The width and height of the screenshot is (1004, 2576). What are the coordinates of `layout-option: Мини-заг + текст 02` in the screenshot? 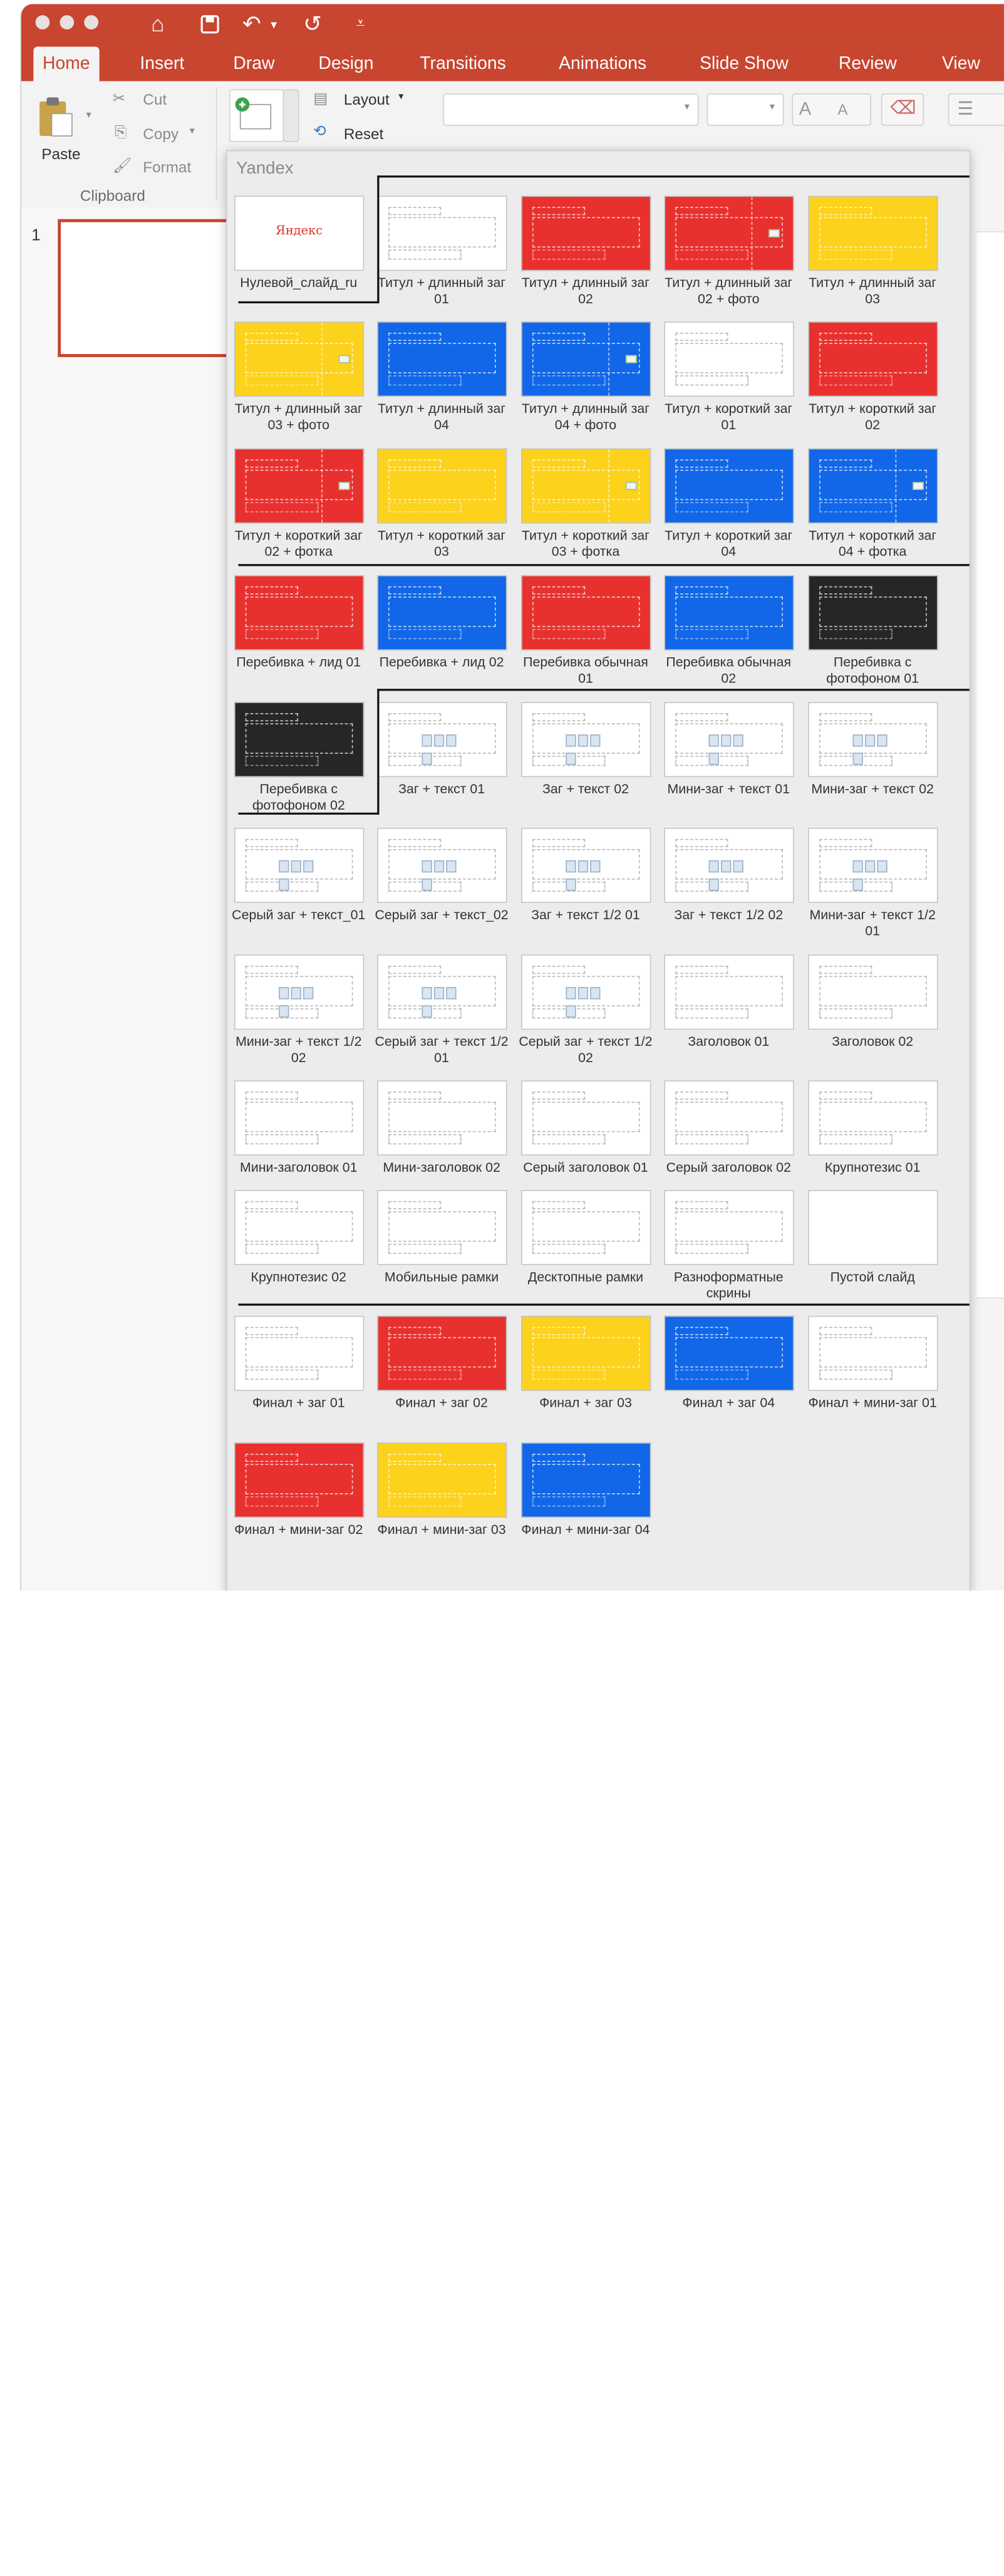 It's located at (872, 762).